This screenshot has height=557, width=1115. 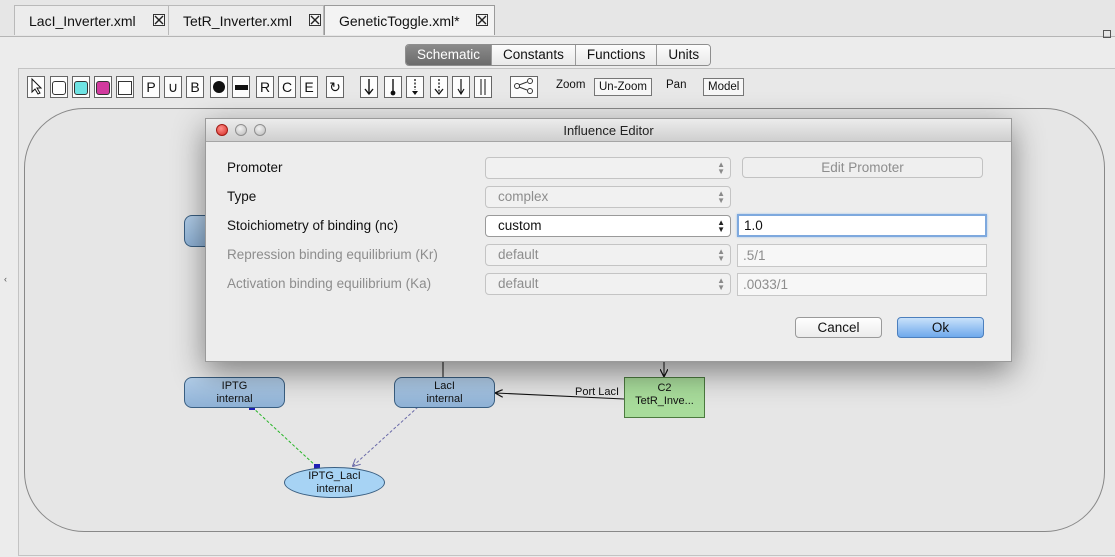 I want to click on type-select-value: complex, so click(x=523, y=196).